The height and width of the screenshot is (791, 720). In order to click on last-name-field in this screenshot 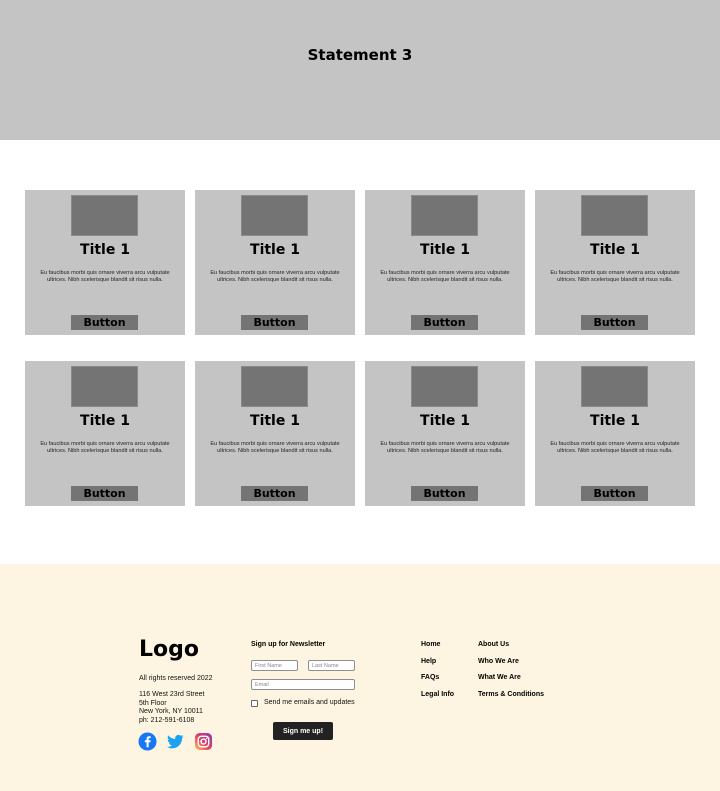, I will do `click(331, 665)`.